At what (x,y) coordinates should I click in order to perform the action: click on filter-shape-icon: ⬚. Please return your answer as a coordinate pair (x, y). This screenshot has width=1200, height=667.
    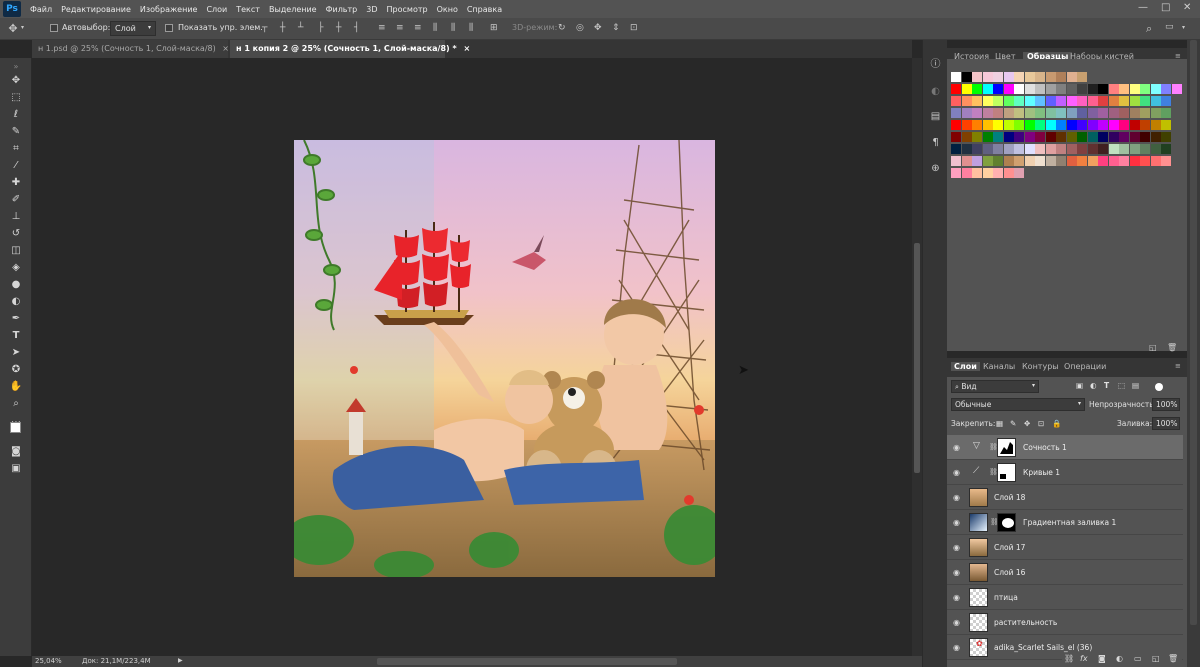
    Looking at the image, I should click on (1121, 385).